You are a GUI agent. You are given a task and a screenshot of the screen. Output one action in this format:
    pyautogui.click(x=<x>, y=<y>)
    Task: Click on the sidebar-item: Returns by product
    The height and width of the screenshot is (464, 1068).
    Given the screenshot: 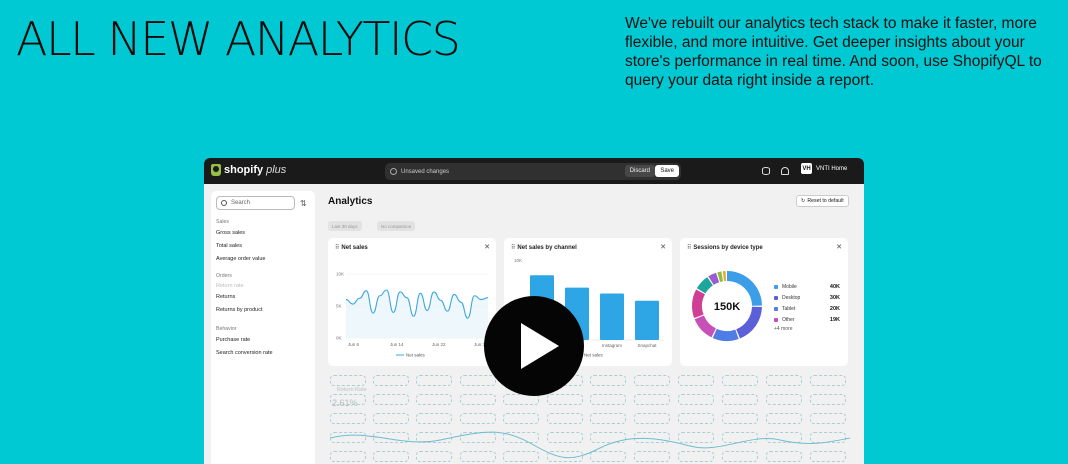 What is the action you would take?
    pyautogui.click(x=239, y=310)
    